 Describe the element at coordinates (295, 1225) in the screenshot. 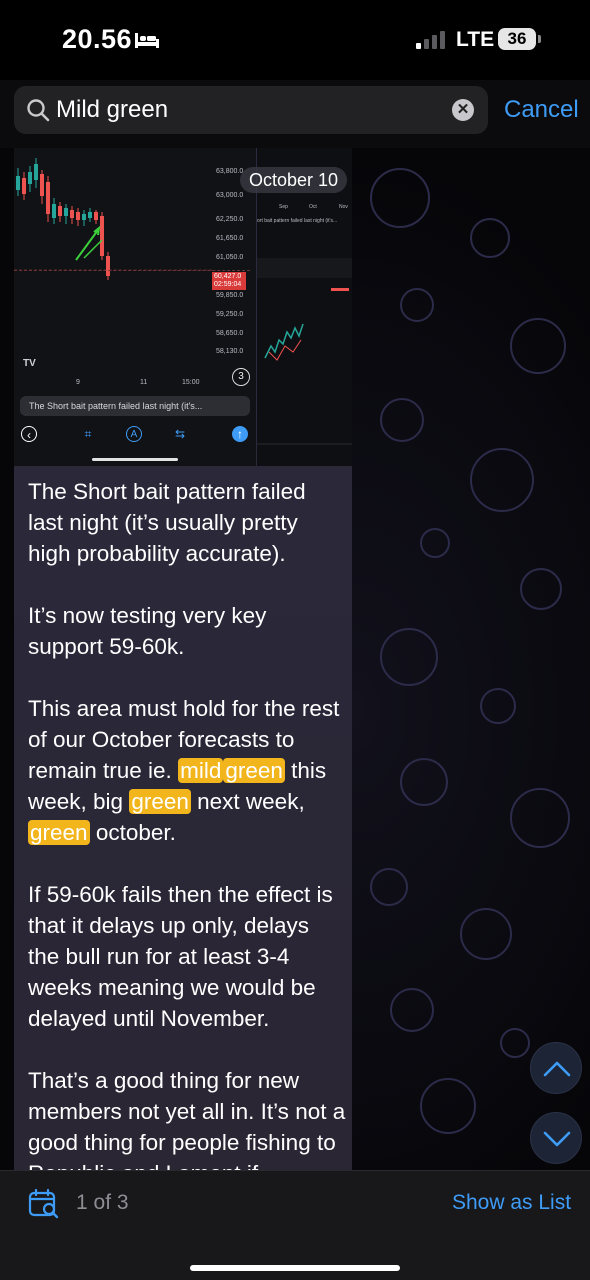

I see `search-results-bar: 1 of 3 Show as List` at that location.